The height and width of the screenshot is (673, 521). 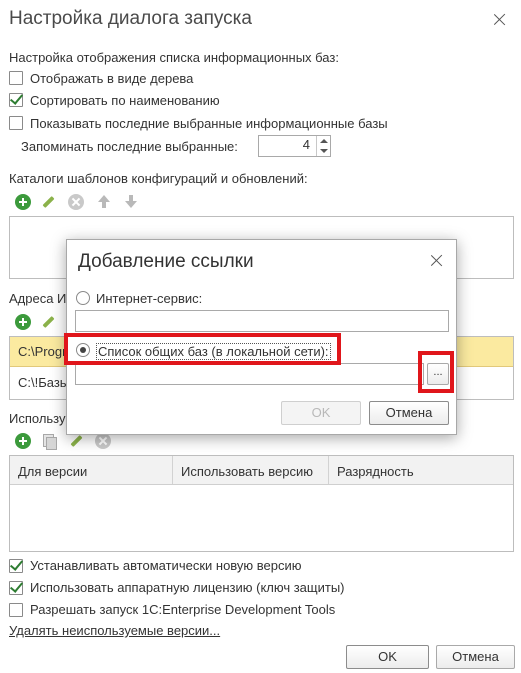 I want to click on address-path: C:\!Базь, so click(x=42, y=382).